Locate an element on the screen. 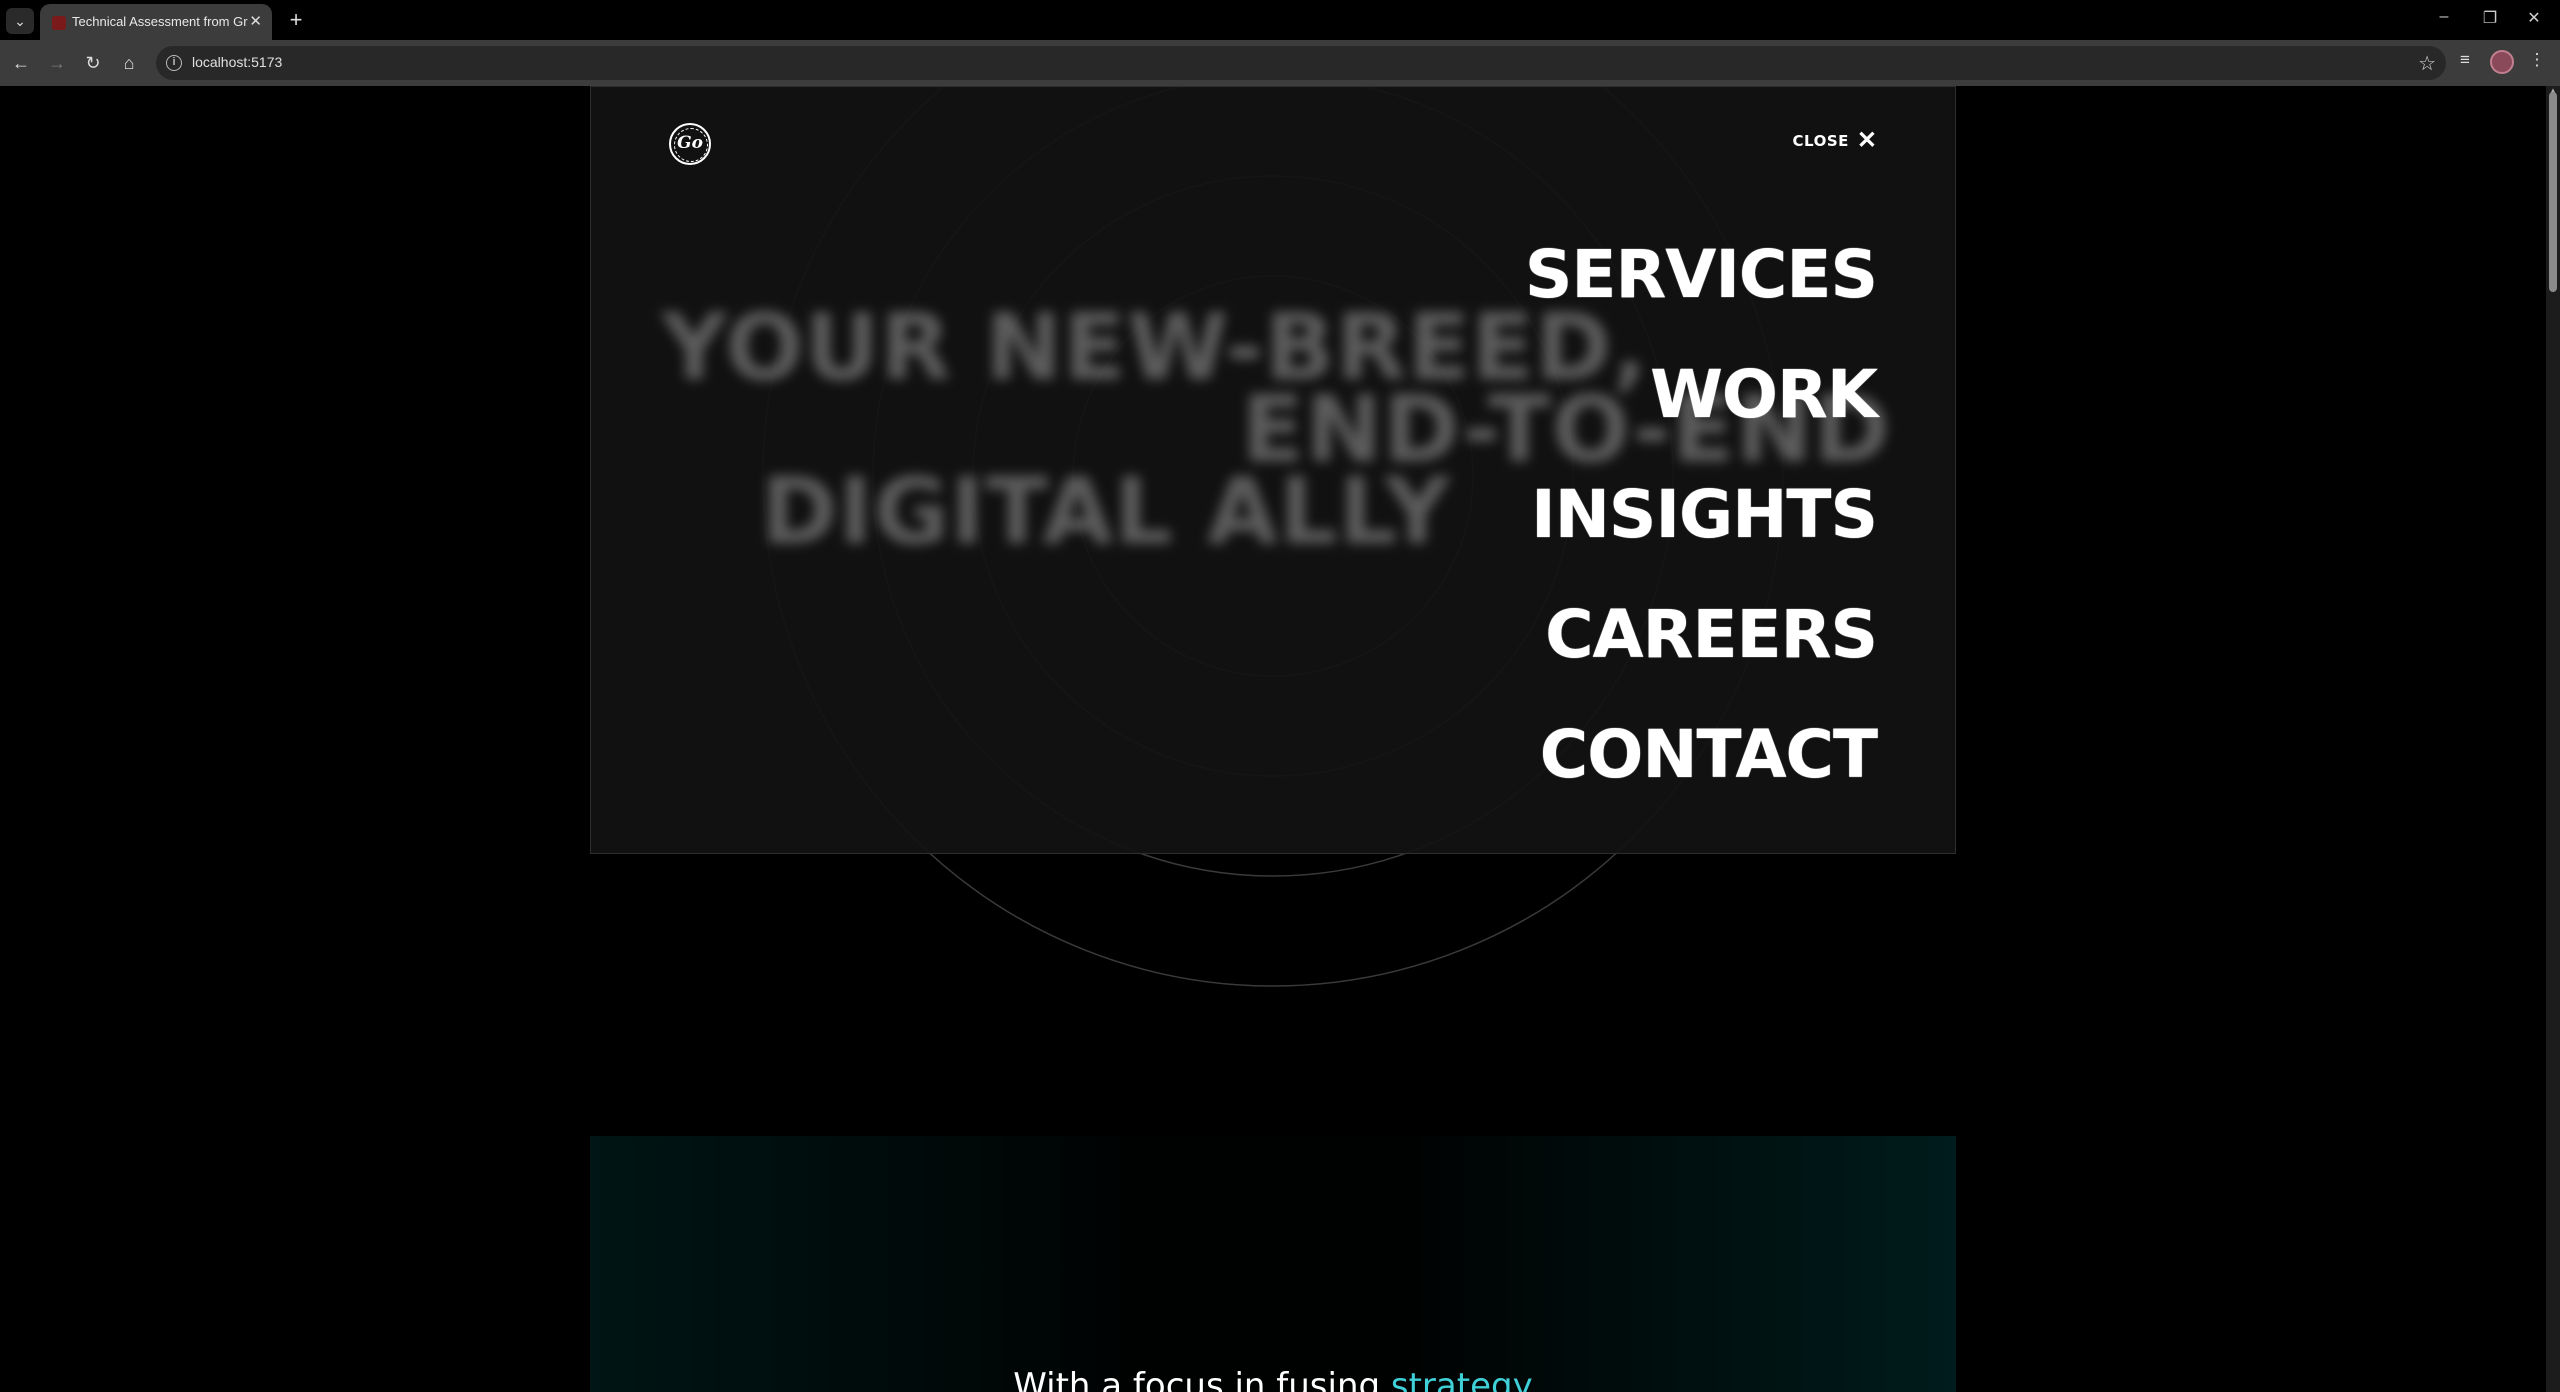 This screenshot has width=2560, height=1392. tab-list-button: ⌄ is located at coordinates (20, 21).